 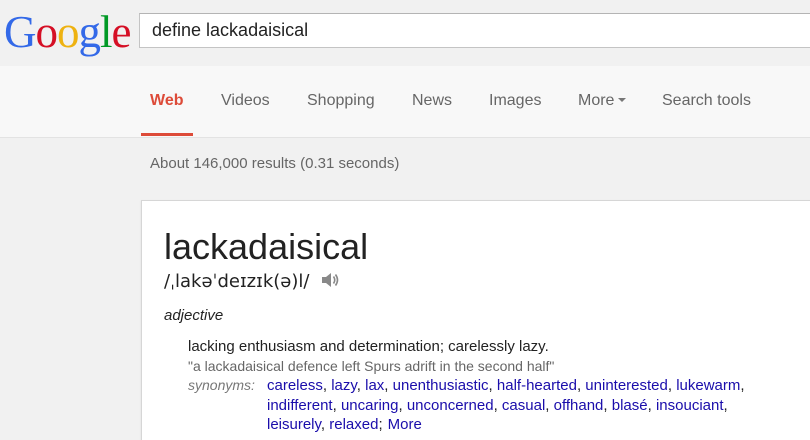 I want to click on synonym-link: half-hearted, so click(x=537, y=385).